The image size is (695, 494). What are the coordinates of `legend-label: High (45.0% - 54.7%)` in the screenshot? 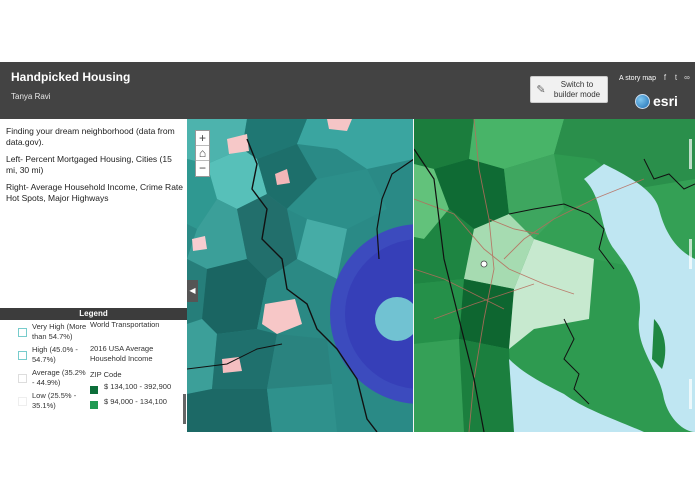 It's located at (55, 354).